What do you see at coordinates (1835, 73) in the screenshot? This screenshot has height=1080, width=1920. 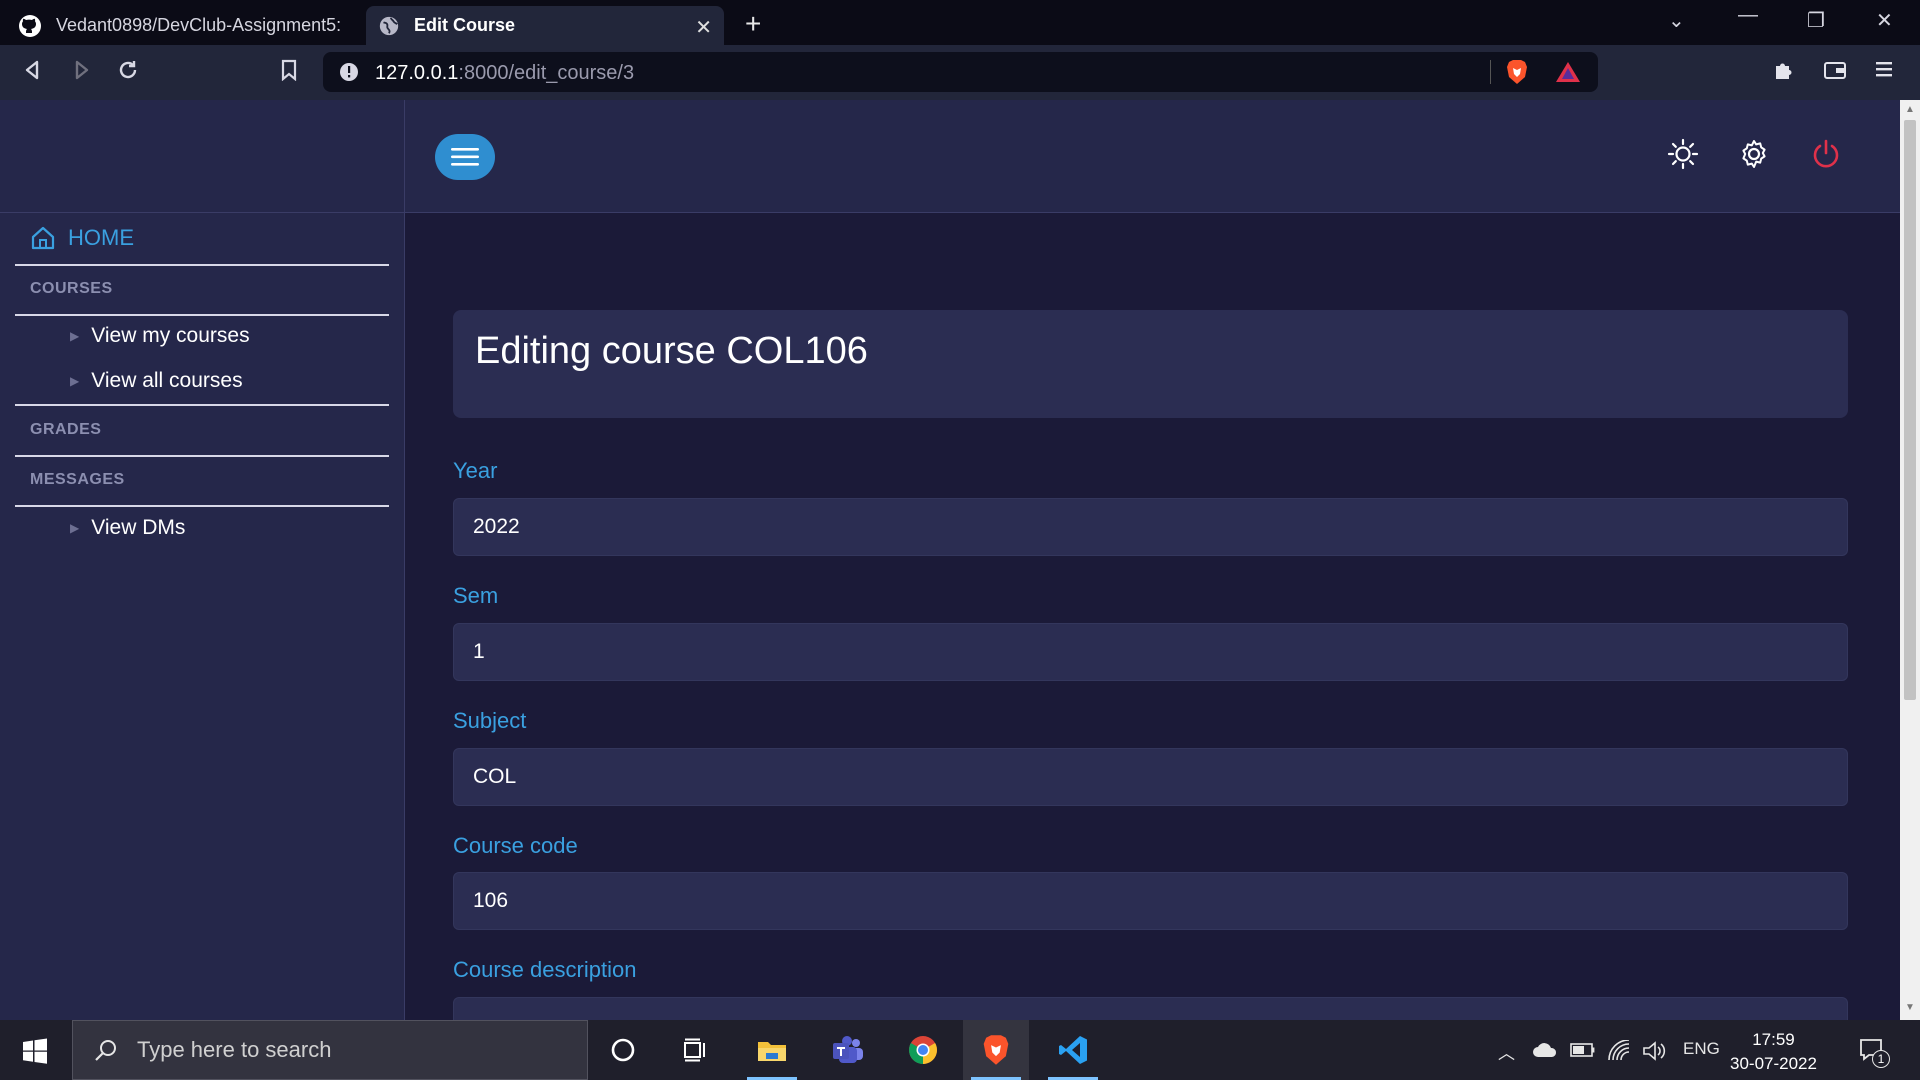 I see `wallet-button` at bounding box center [1835, 73].